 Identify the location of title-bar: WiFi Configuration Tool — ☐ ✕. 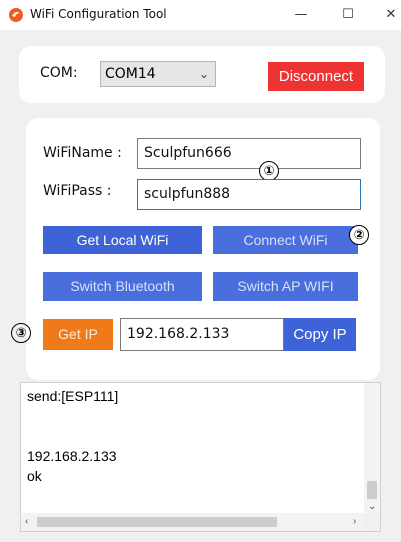
(200, 15).